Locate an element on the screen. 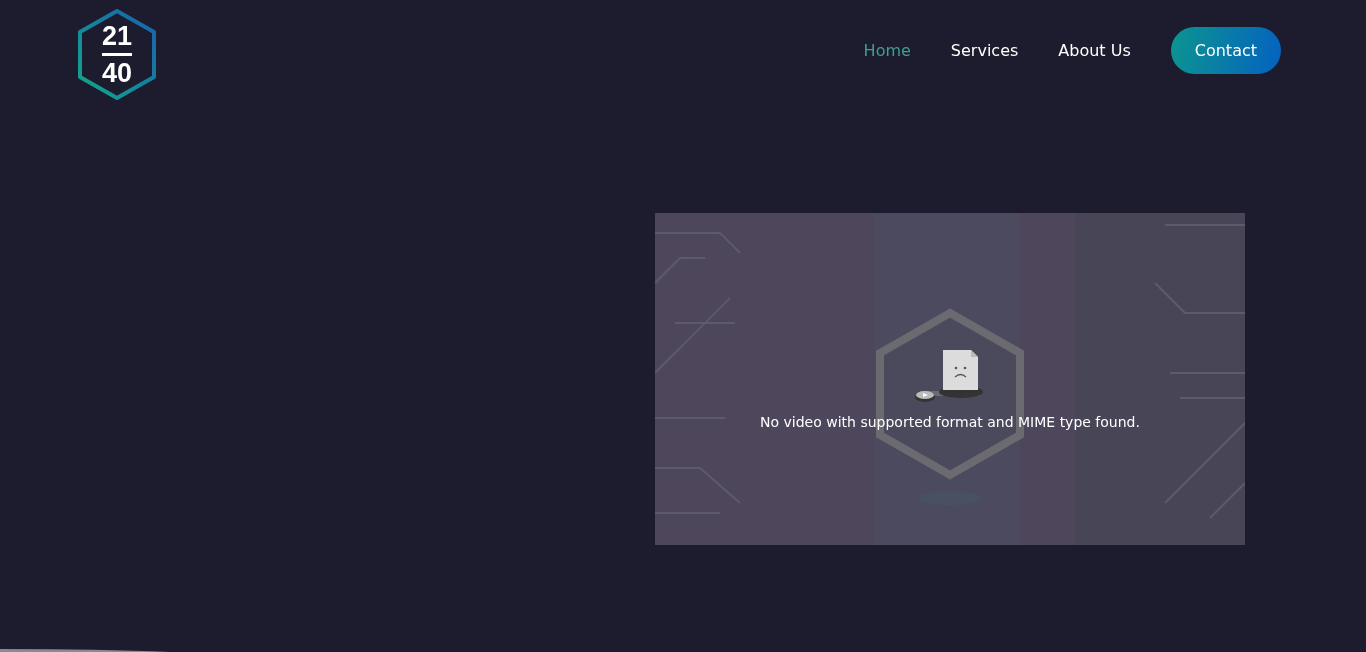  nav-link: Services is located at coordinates (984, 50).